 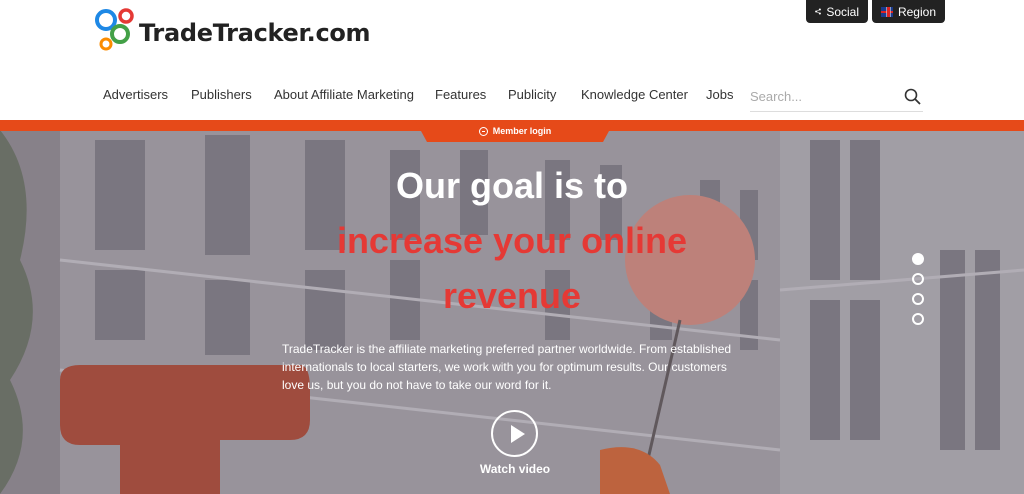 I want to click on hero-headline-line3: revenue, so click(x=512, y=295).